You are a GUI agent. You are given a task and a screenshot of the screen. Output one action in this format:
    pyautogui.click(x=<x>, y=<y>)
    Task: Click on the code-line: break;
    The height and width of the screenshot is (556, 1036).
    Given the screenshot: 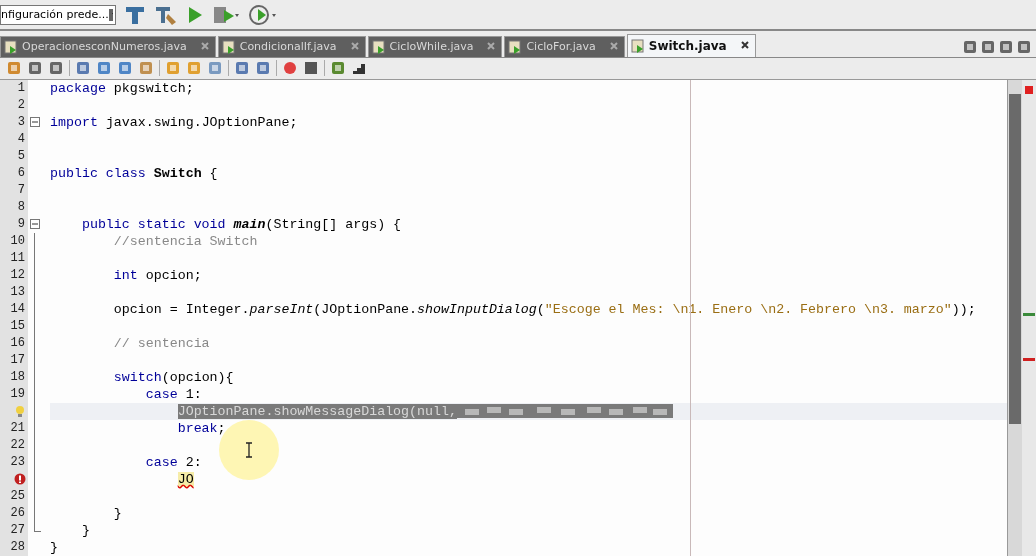 What is the action you would take?
    pyautogui.click(x=201, y=428)
    